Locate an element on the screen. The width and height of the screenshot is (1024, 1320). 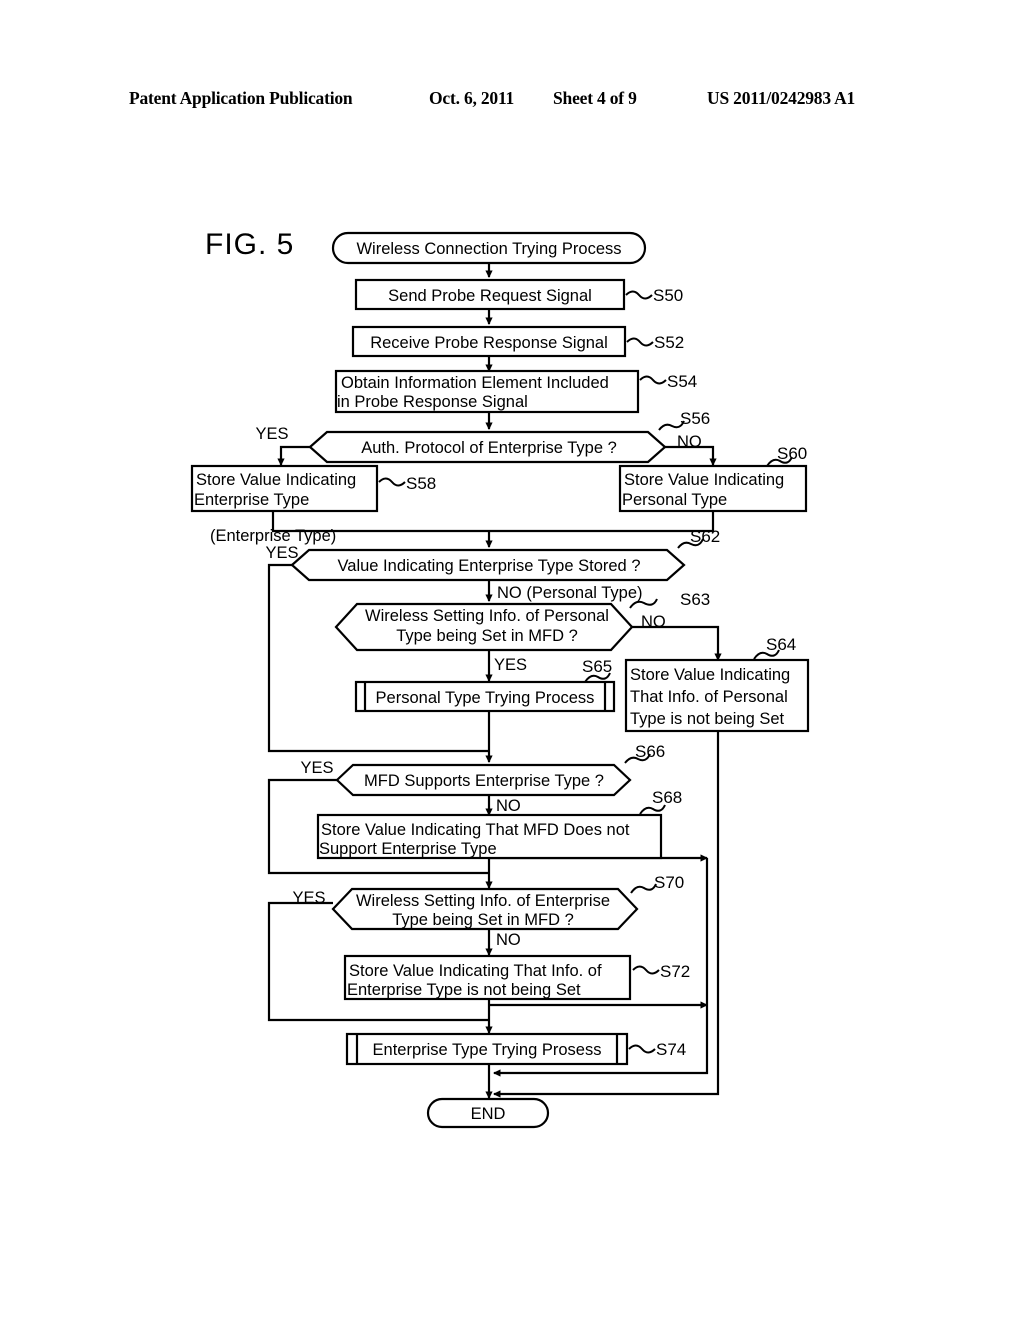
s56-label: Auth. Protocol of Enterprise Type ? is located at coordinates (489, 448).